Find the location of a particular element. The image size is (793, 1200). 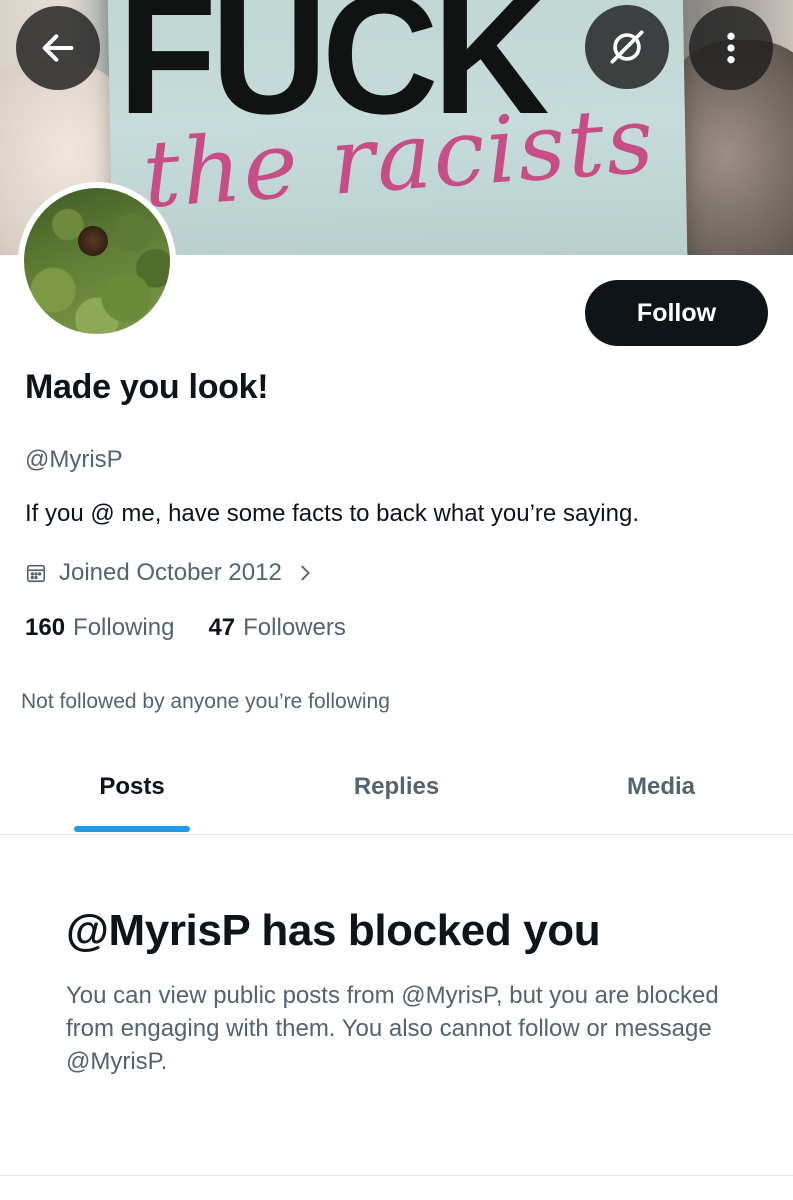

grok-button is located at coordinates (627, 47).